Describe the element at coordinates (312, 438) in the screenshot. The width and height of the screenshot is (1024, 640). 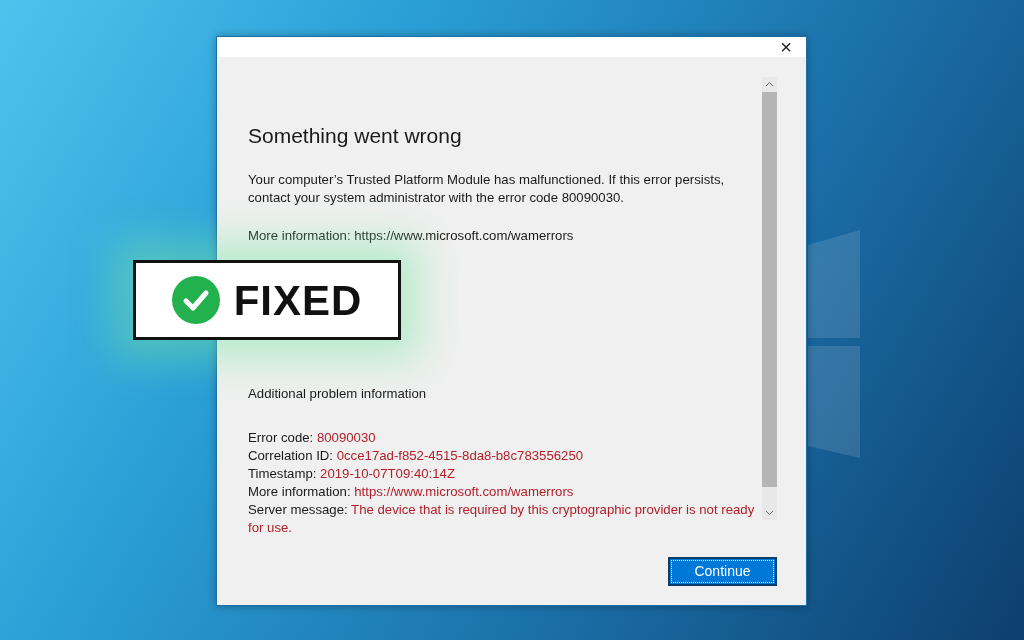
I see `detail-line: Error code: 80090030` at that location.